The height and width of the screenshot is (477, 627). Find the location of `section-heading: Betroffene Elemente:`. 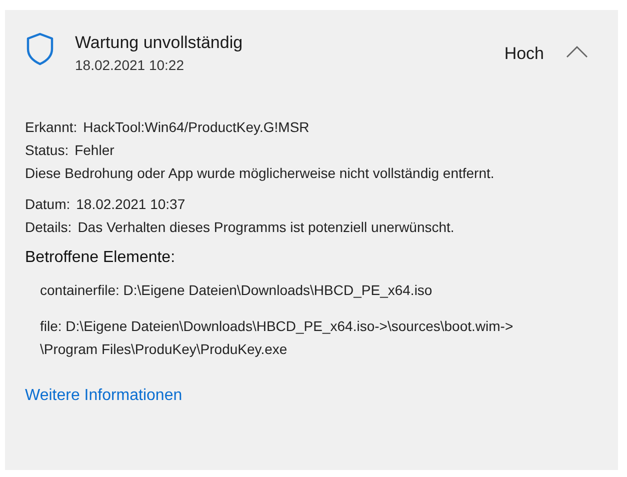

section-heading: Betroffene Elemente: is located at coordinates (100, 258).